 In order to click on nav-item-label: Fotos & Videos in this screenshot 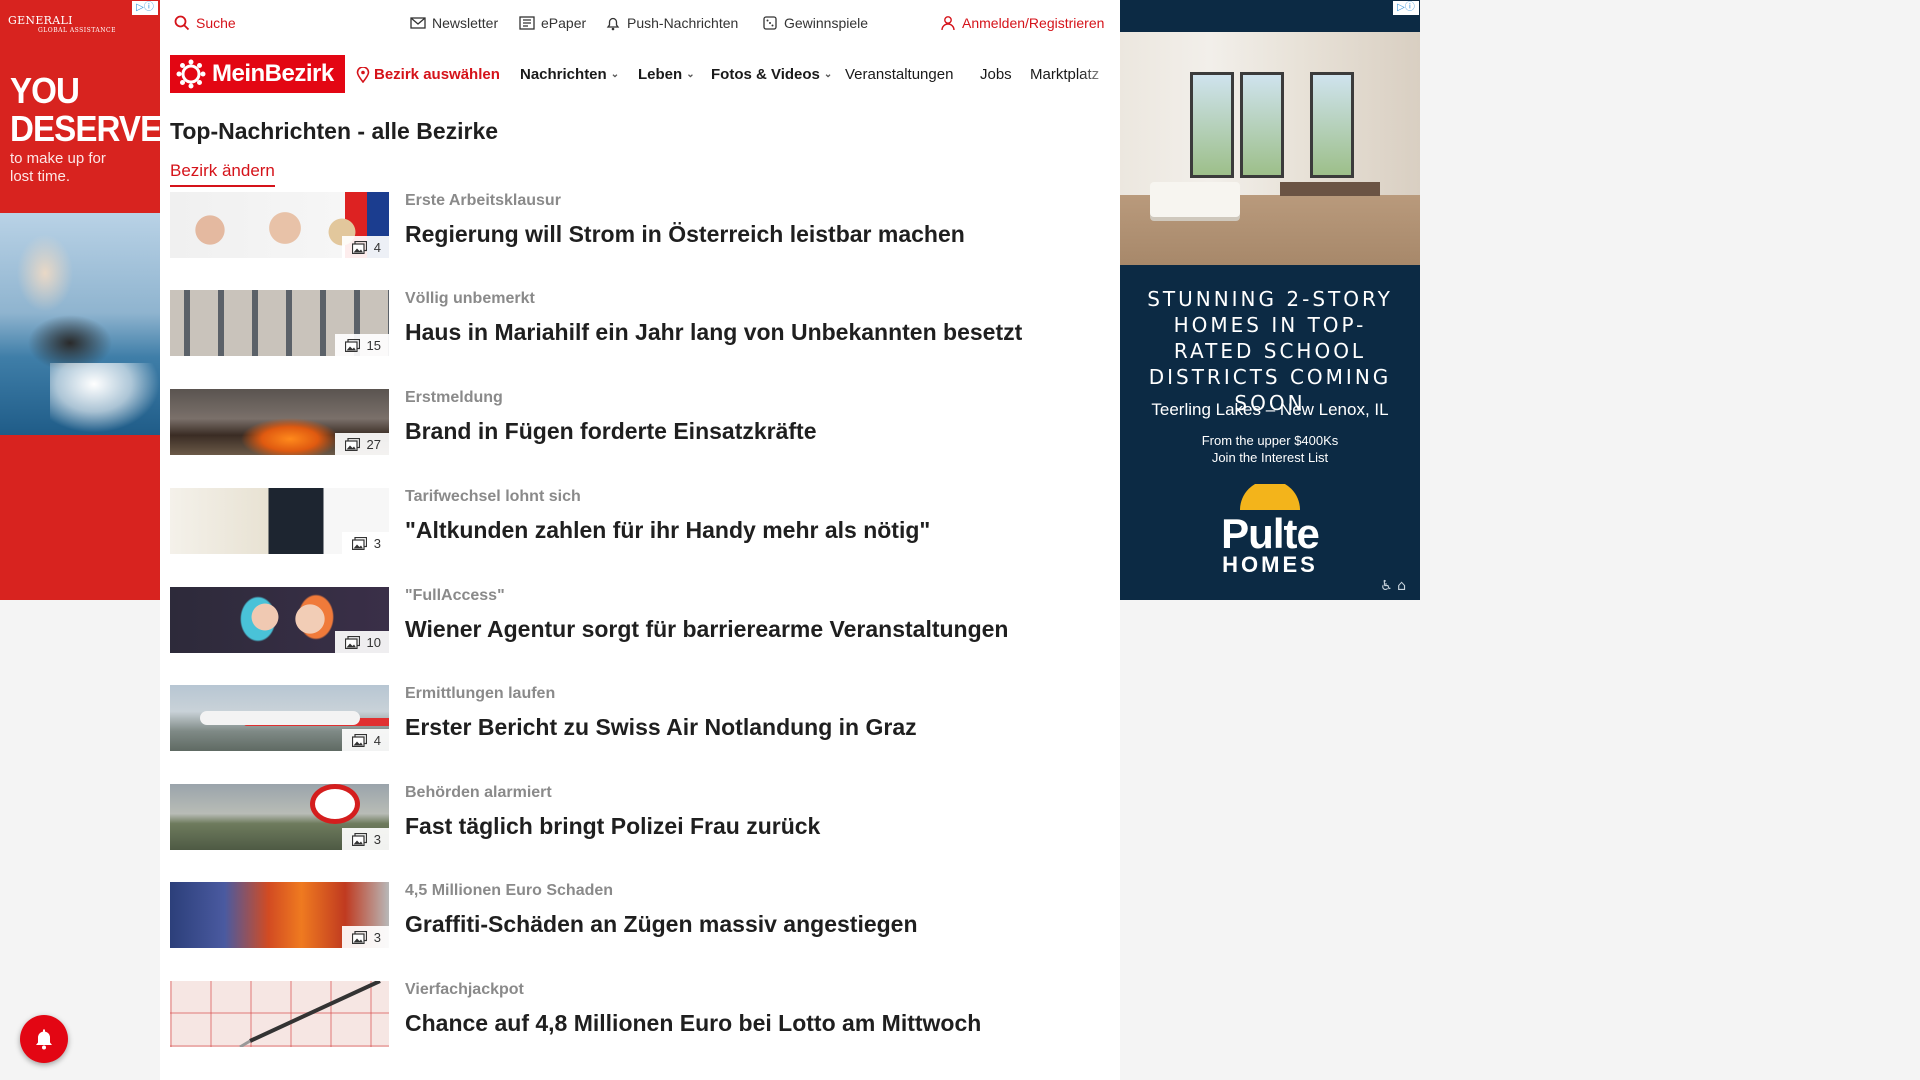, I will do `click(765, 74)`.